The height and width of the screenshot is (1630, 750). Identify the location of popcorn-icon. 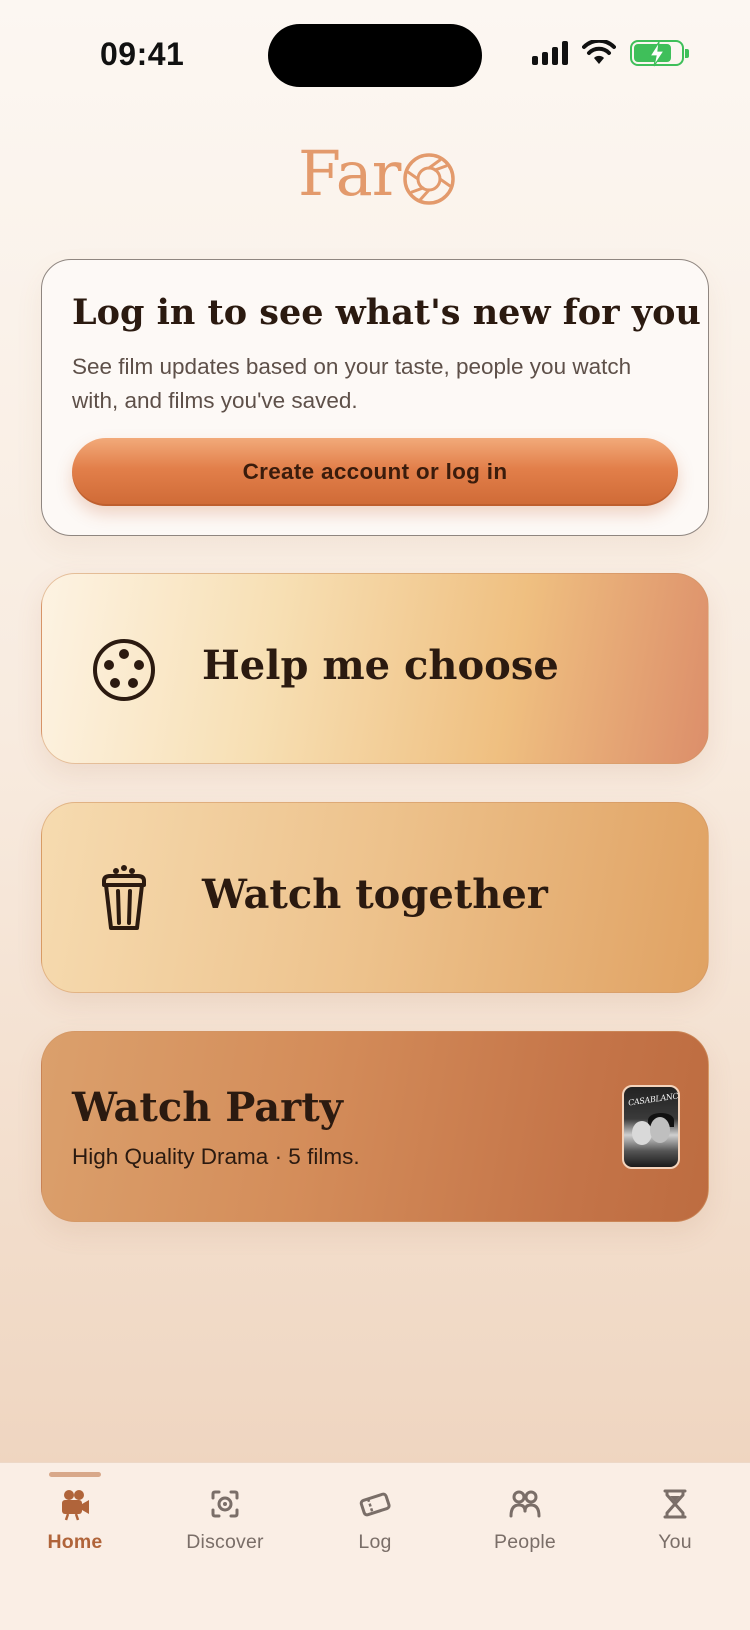
(124, 897).